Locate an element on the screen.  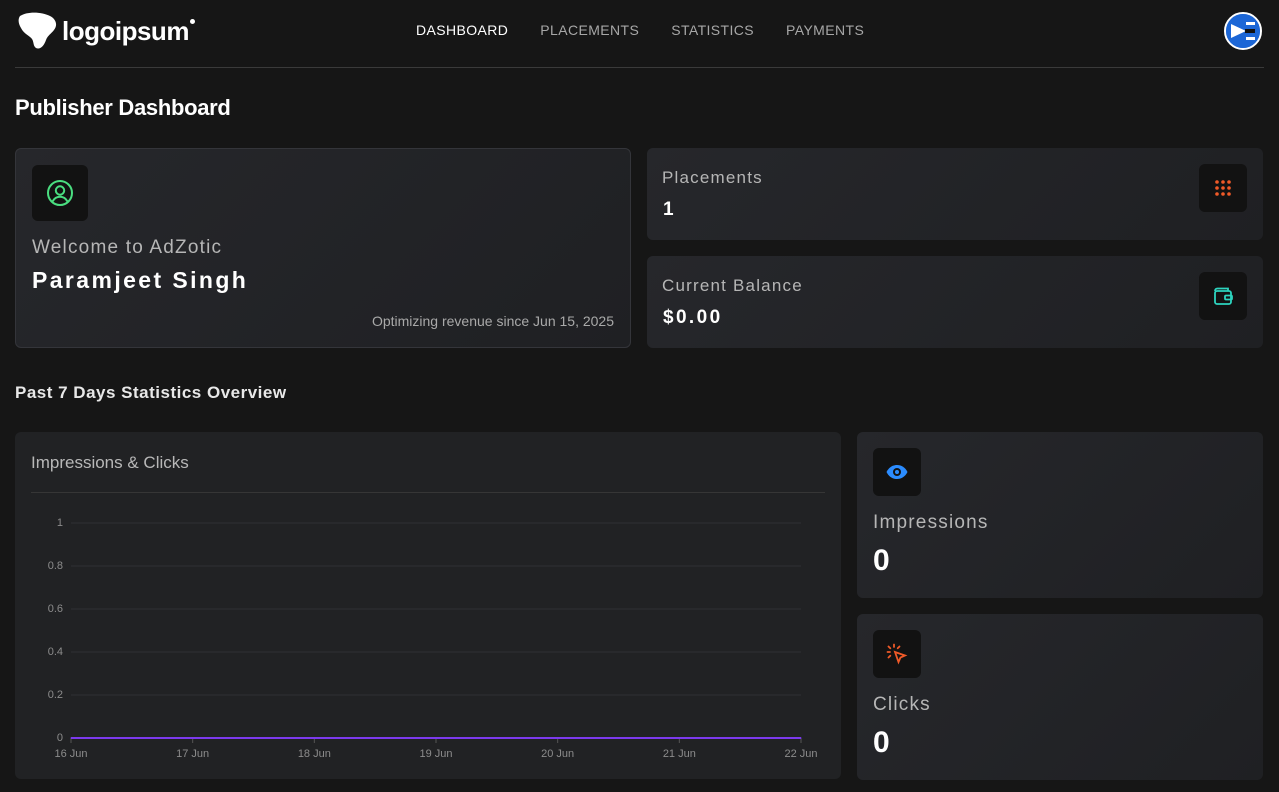
clicks-card: Clicks 0 is located at coordinates (1060, 697).